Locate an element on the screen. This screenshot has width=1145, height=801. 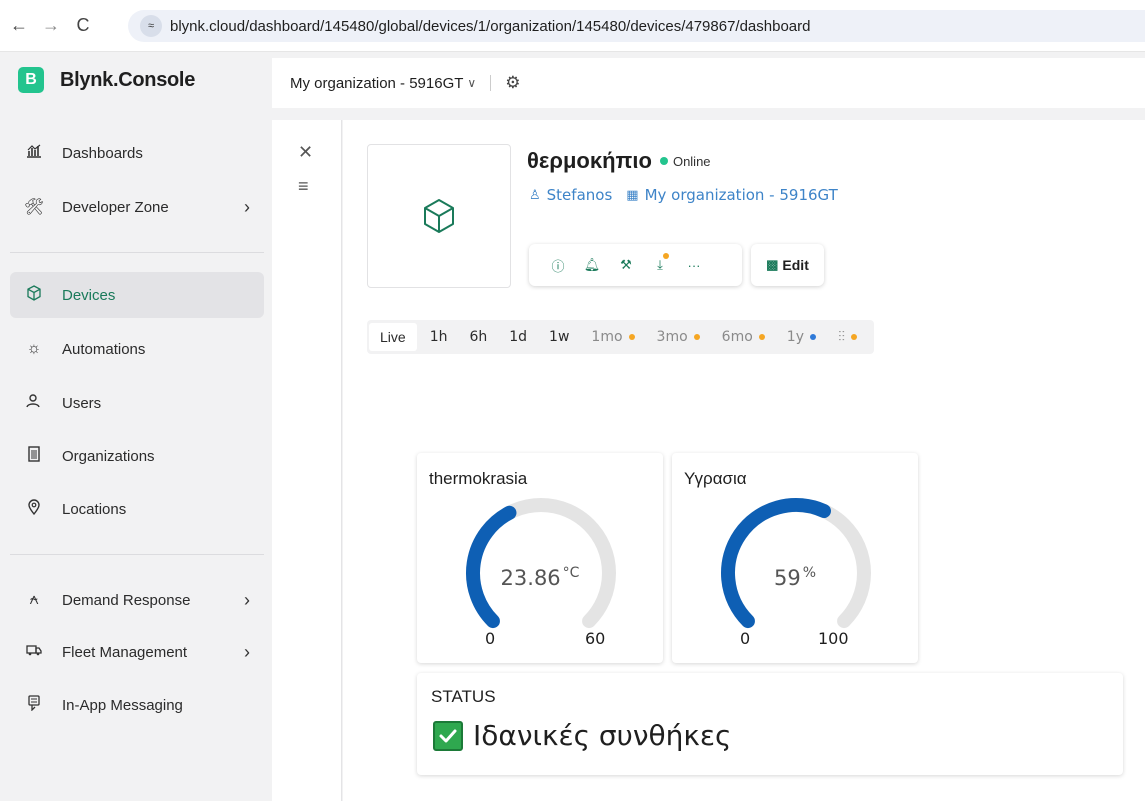
device-owner: Stefanos is located at coordinates (580, 195).